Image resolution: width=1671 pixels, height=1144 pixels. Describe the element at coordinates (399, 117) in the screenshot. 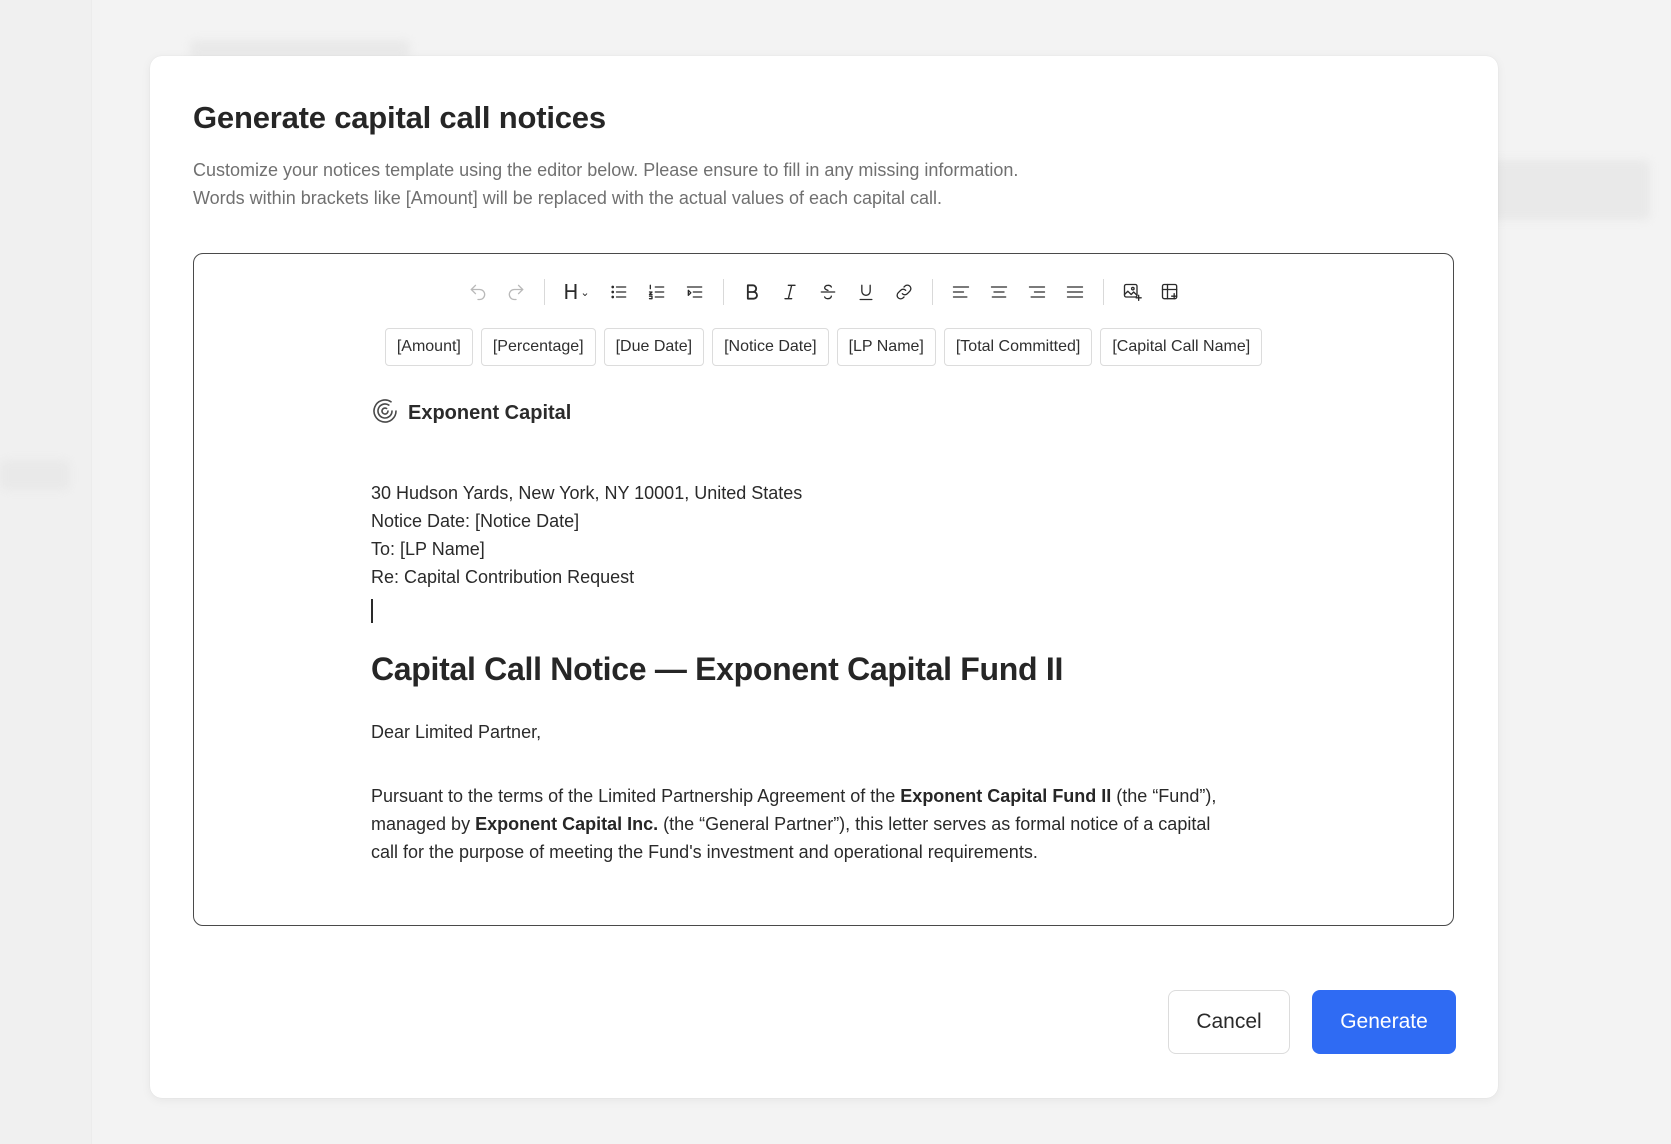

I see `dialog-title: Generate capital call notices` at that location.